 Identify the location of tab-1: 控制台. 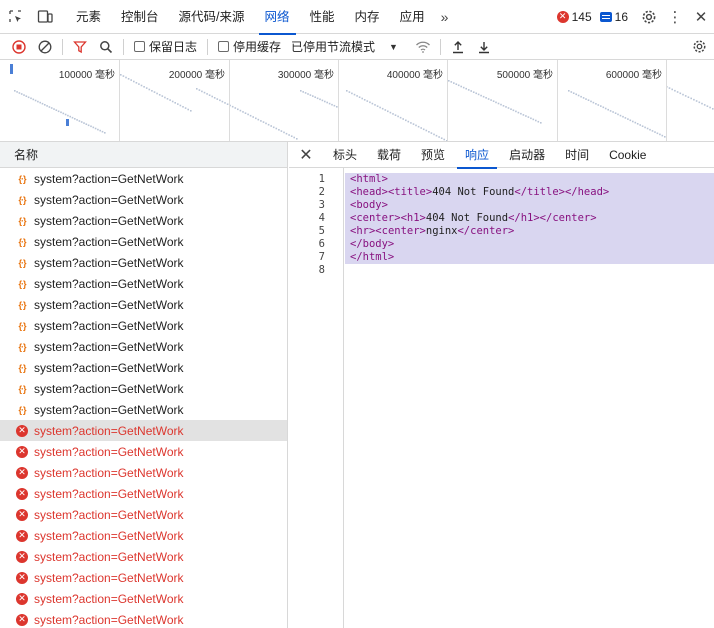
(140, 17).